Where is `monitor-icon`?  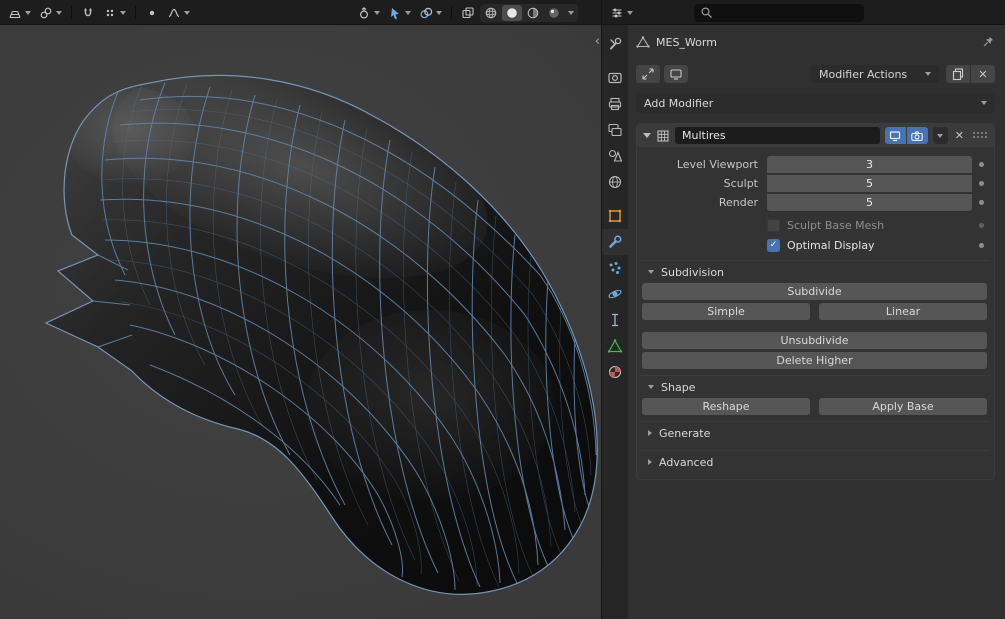
monitor-icon is located at coordinates (676, 74).